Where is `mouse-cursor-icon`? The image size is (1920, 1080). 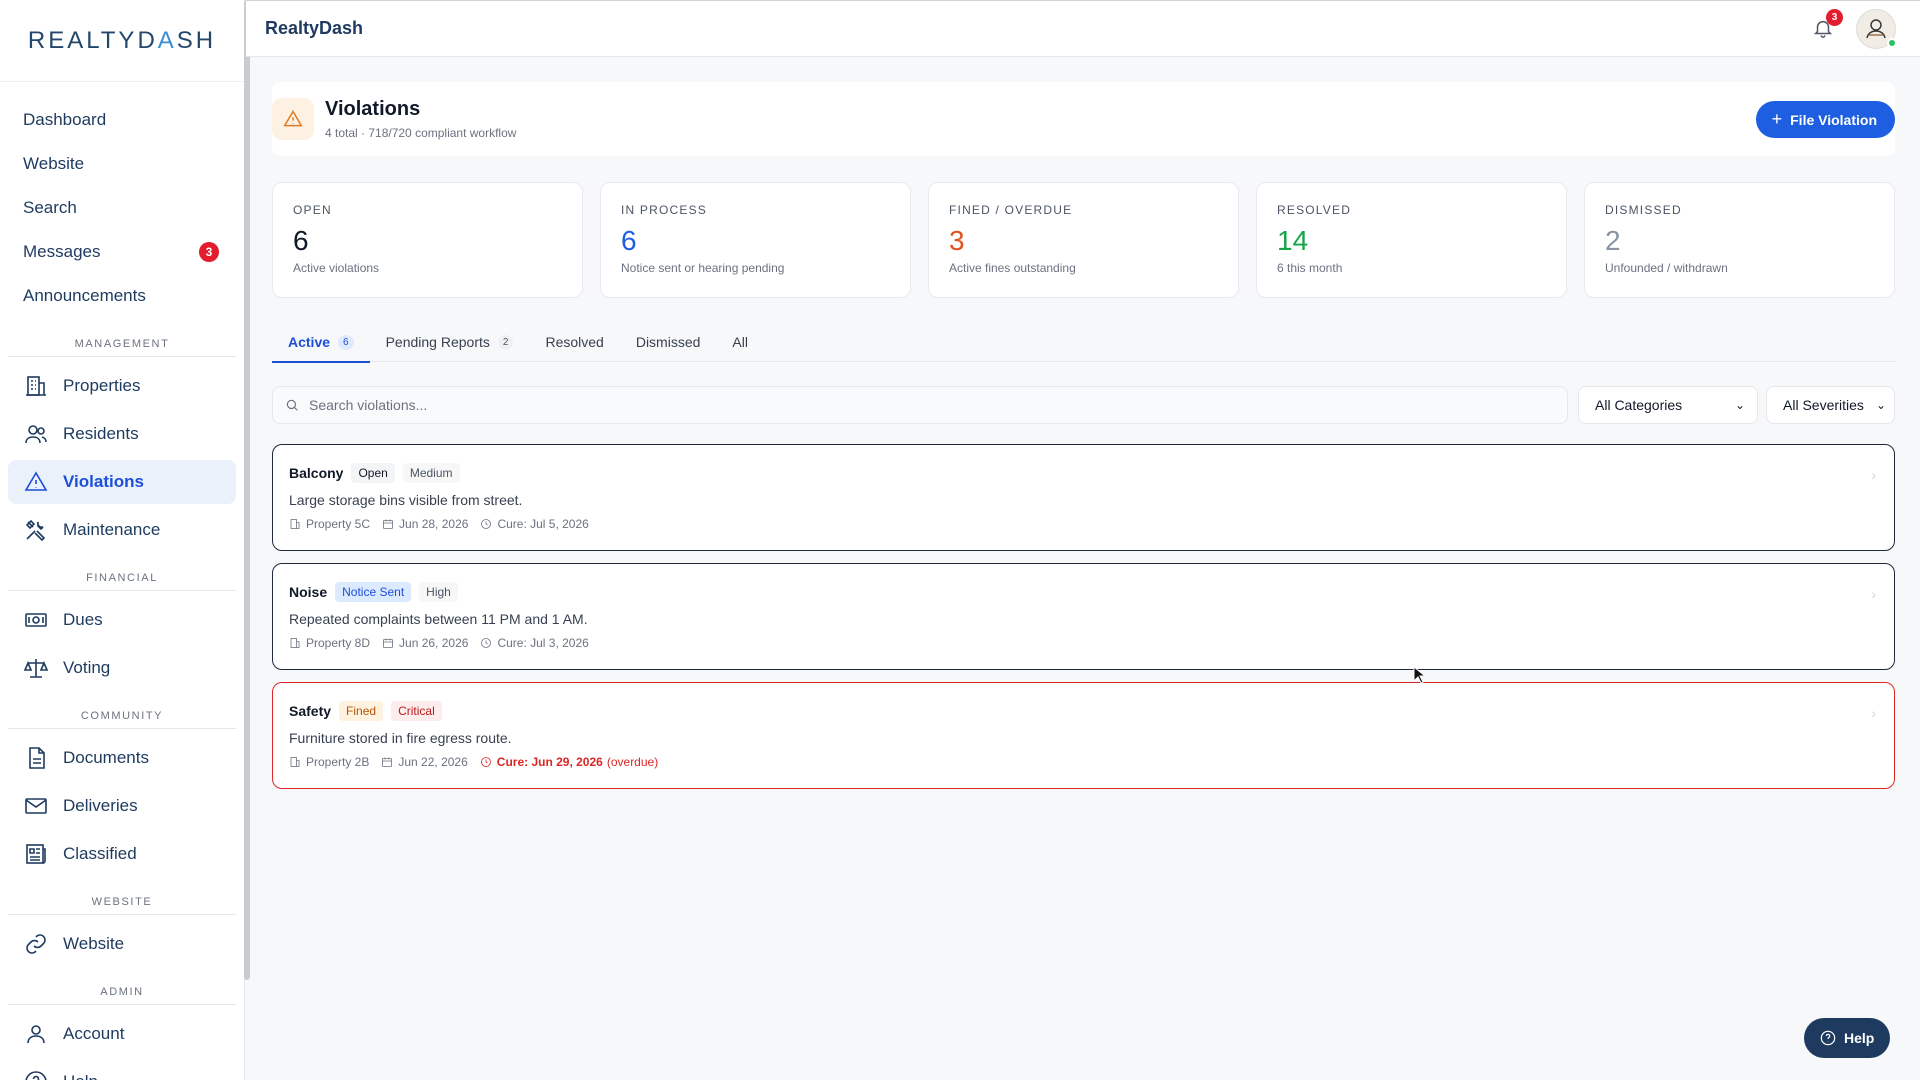
mouse-cursor-icon is located at coordinates (1419, 675).